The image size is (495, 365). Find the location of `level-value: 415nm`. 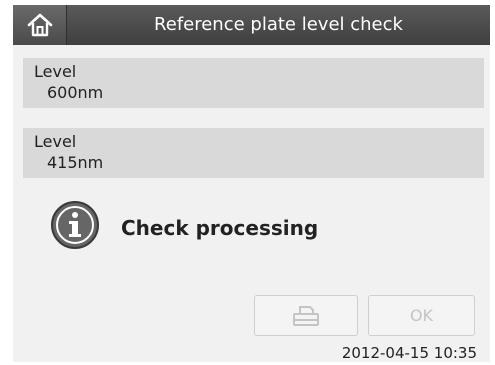

level-value: 415nm is located at coordinates (75, 162).